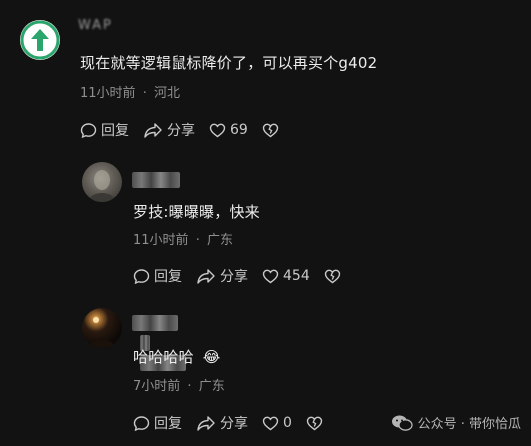  I want to click on comment-meta: 7小时前 · 广东, so click(179, 386).